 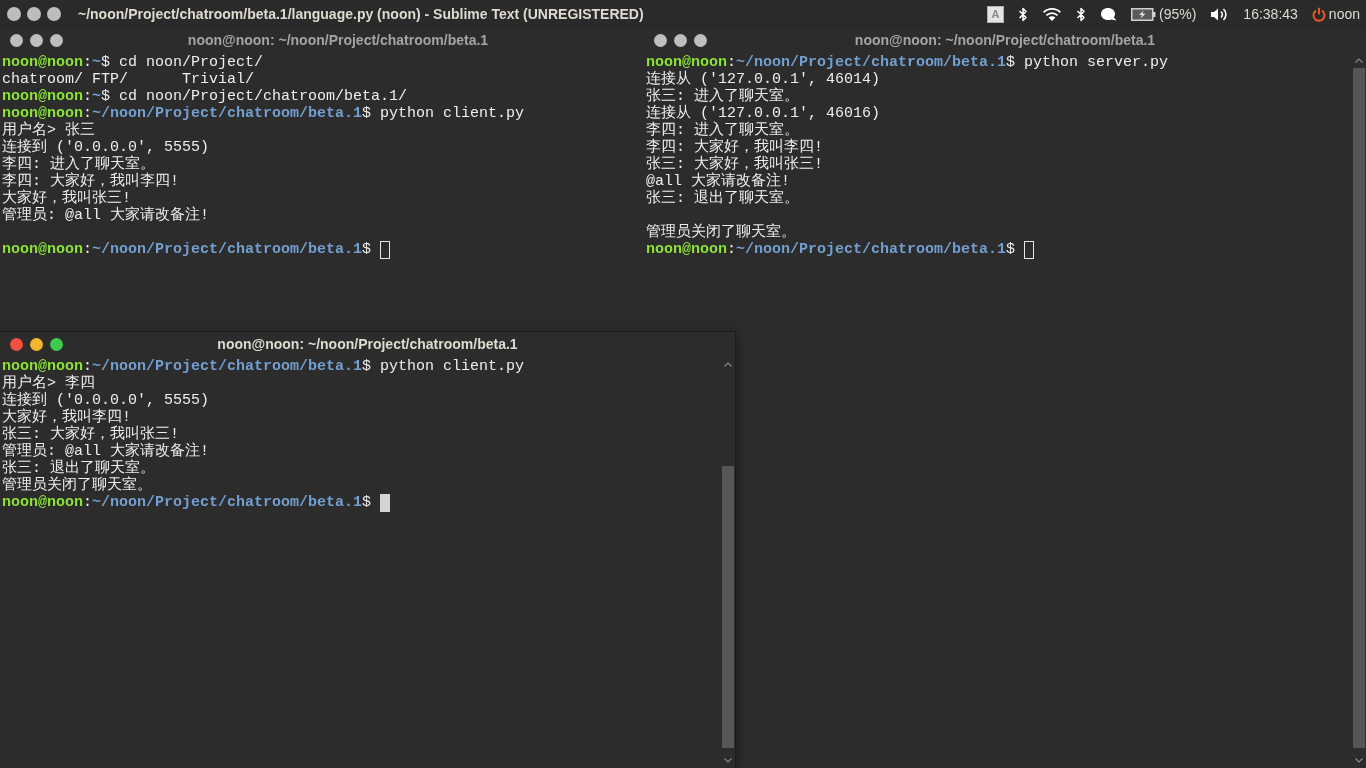 What do you see at coordinates (48, 383) in the screenshot?
I see `output-line: 用户名> 李四` at bounding box center [48, 383].